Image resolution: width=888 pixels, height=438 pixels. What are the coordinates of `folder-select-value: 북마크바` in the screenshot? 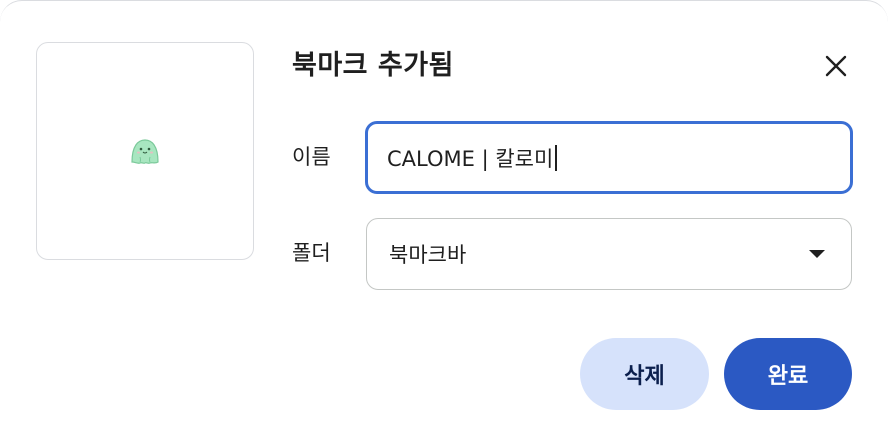 It's located at (428, 255).